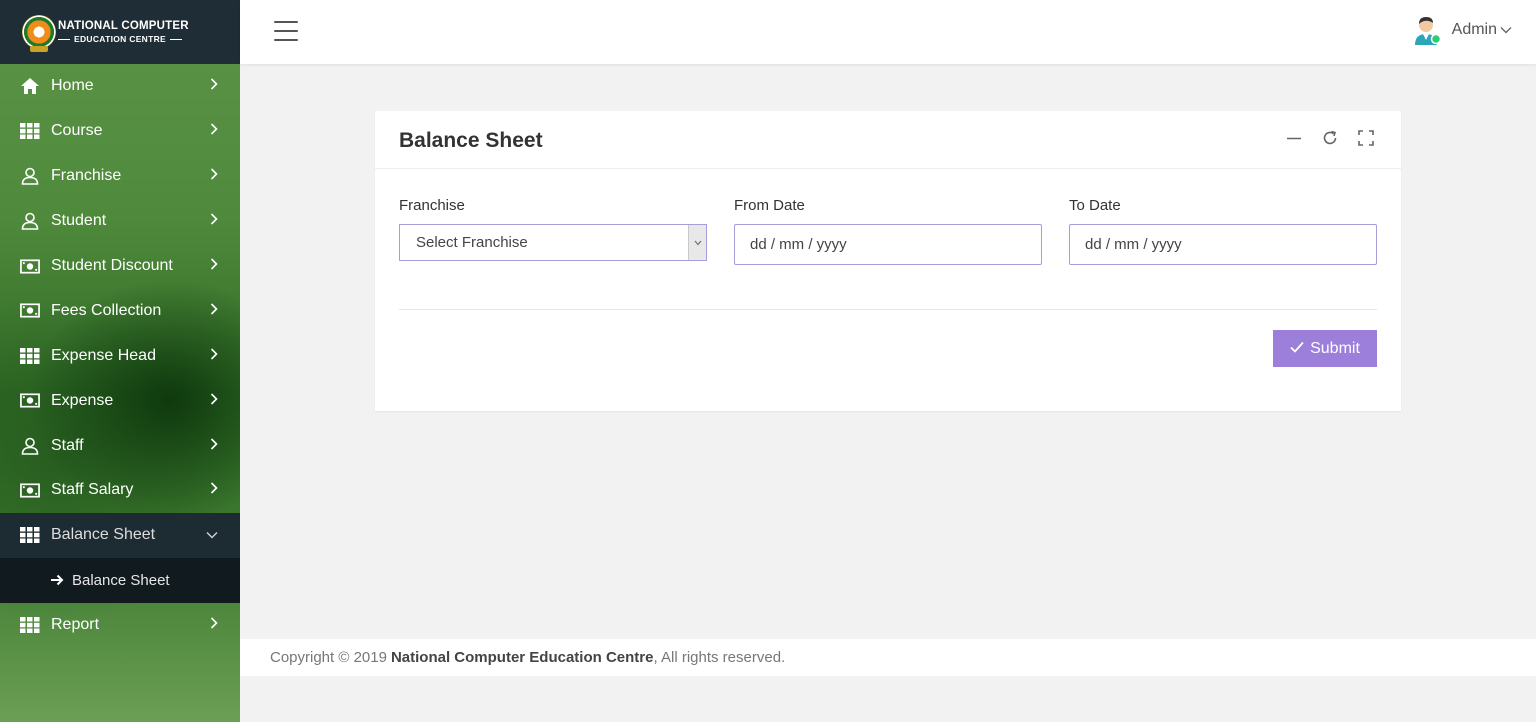 The width and height of the screenshot is (1536, 722). I want to click on footer-org: National Computer Education Centre, so click(522, 657).